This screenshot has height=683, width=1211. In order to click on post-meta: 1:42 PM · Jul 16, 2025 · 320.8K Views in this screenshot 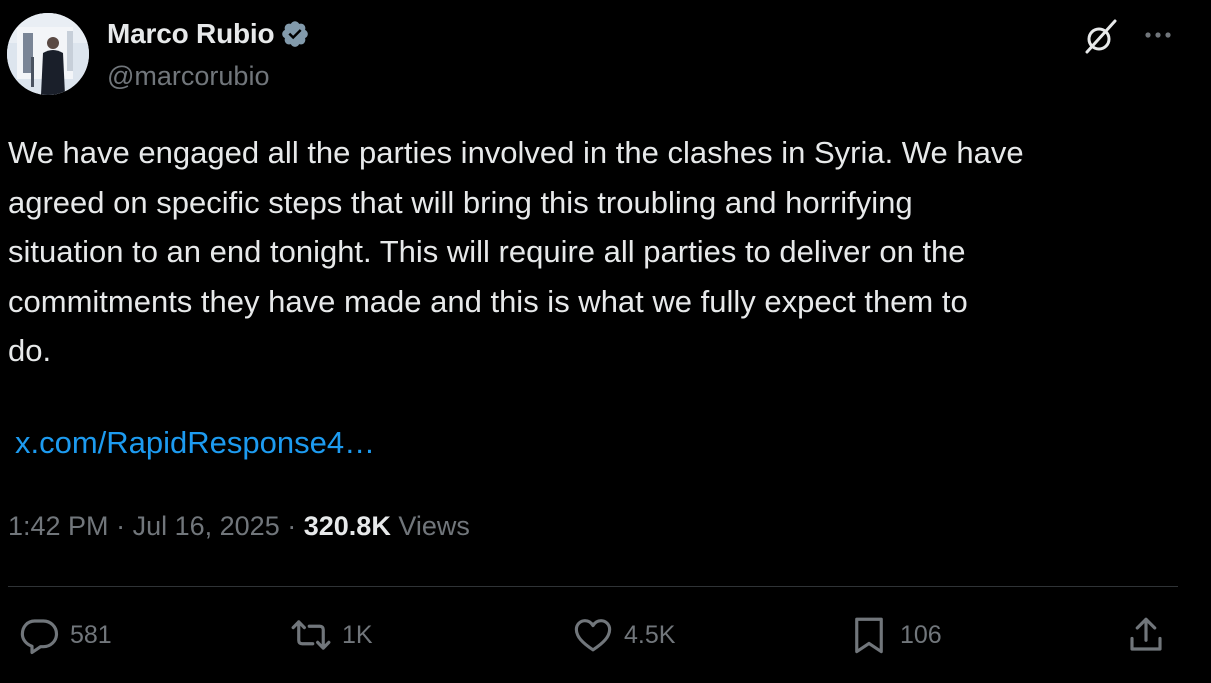, I will do `click(239, 526)`.